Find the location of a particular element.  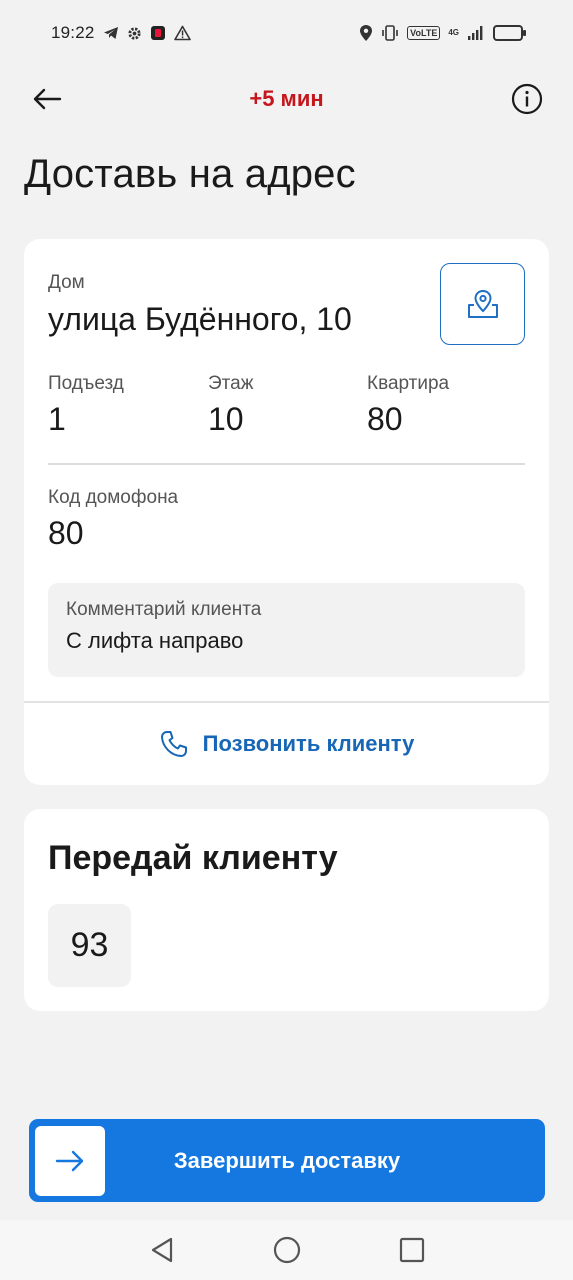

triangle-back-icon is located at coordinates (161, 1250).